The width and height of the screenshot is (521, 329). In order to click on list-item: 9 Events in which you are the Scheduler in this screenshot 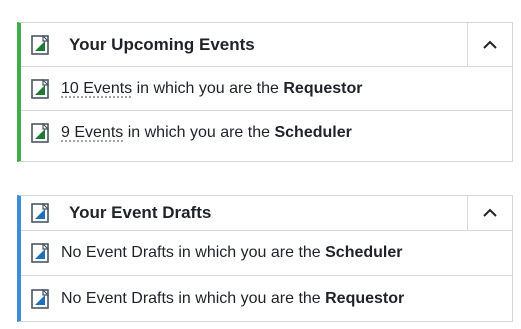, I will do `click(266, 133)`.